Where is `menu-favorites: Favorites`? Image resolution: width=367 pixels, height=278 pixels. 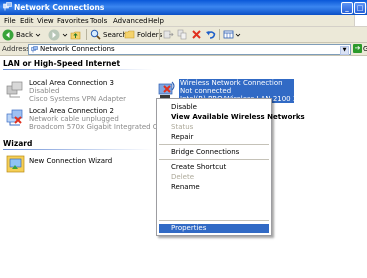 menu-favorites: Favorites is located at coordinates (73, 21).